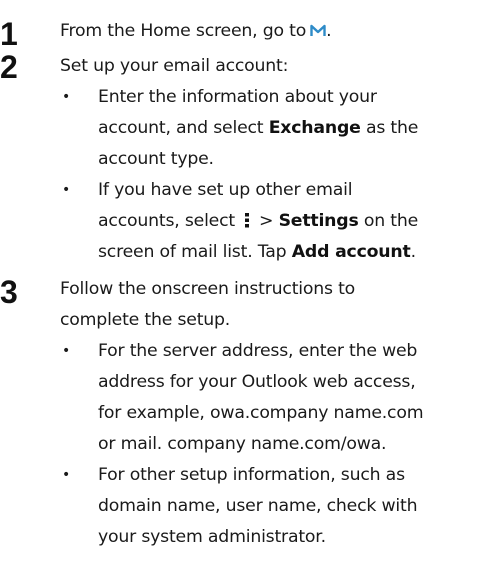 This screenshot has width=492, height=572. I want to click on bullet-text: accounts, select, so click(166, 221).